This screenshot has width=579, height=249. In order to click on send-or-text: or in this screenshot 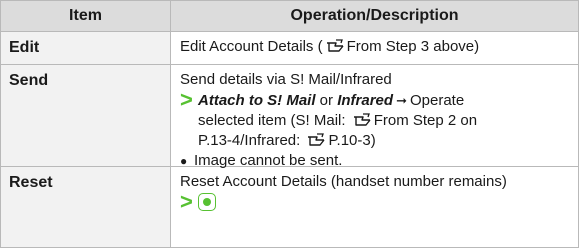, I will do `click(326, 100)`.